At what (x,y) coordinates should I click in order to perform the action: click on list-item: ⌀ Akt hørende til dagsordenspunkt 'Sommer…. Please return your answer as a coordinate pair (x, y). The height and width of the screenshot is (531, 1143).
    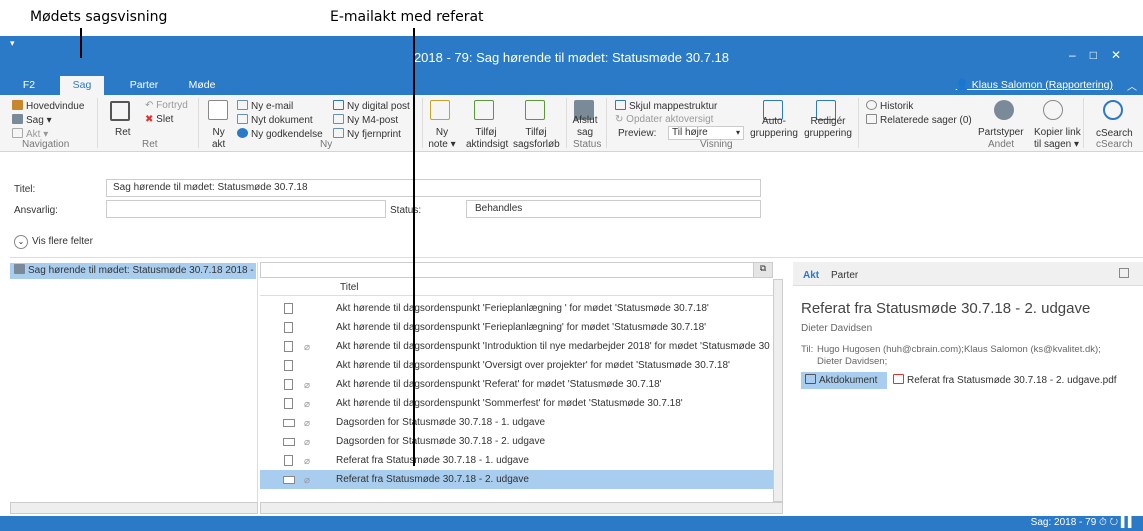
    Looking at the image, I should click on (516, 403).